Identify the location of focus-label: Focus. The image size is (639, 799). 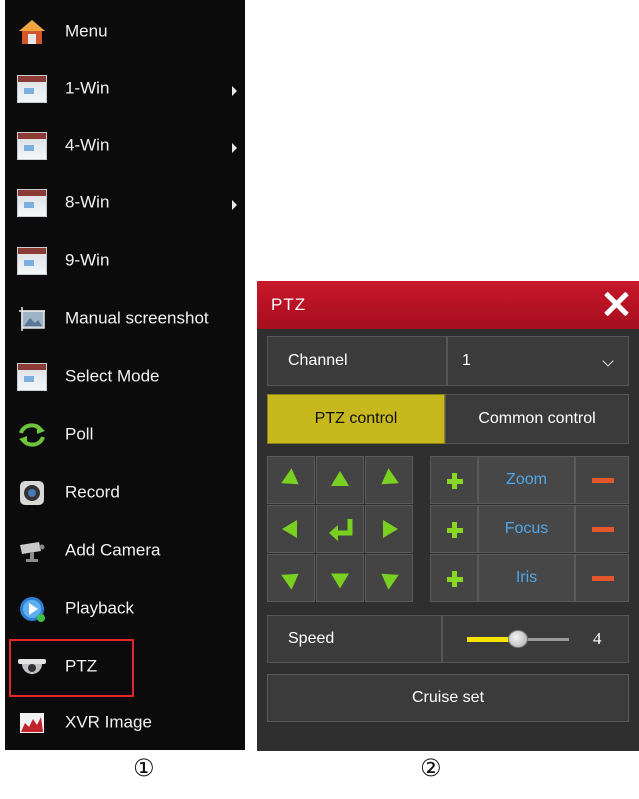
(526, 529).